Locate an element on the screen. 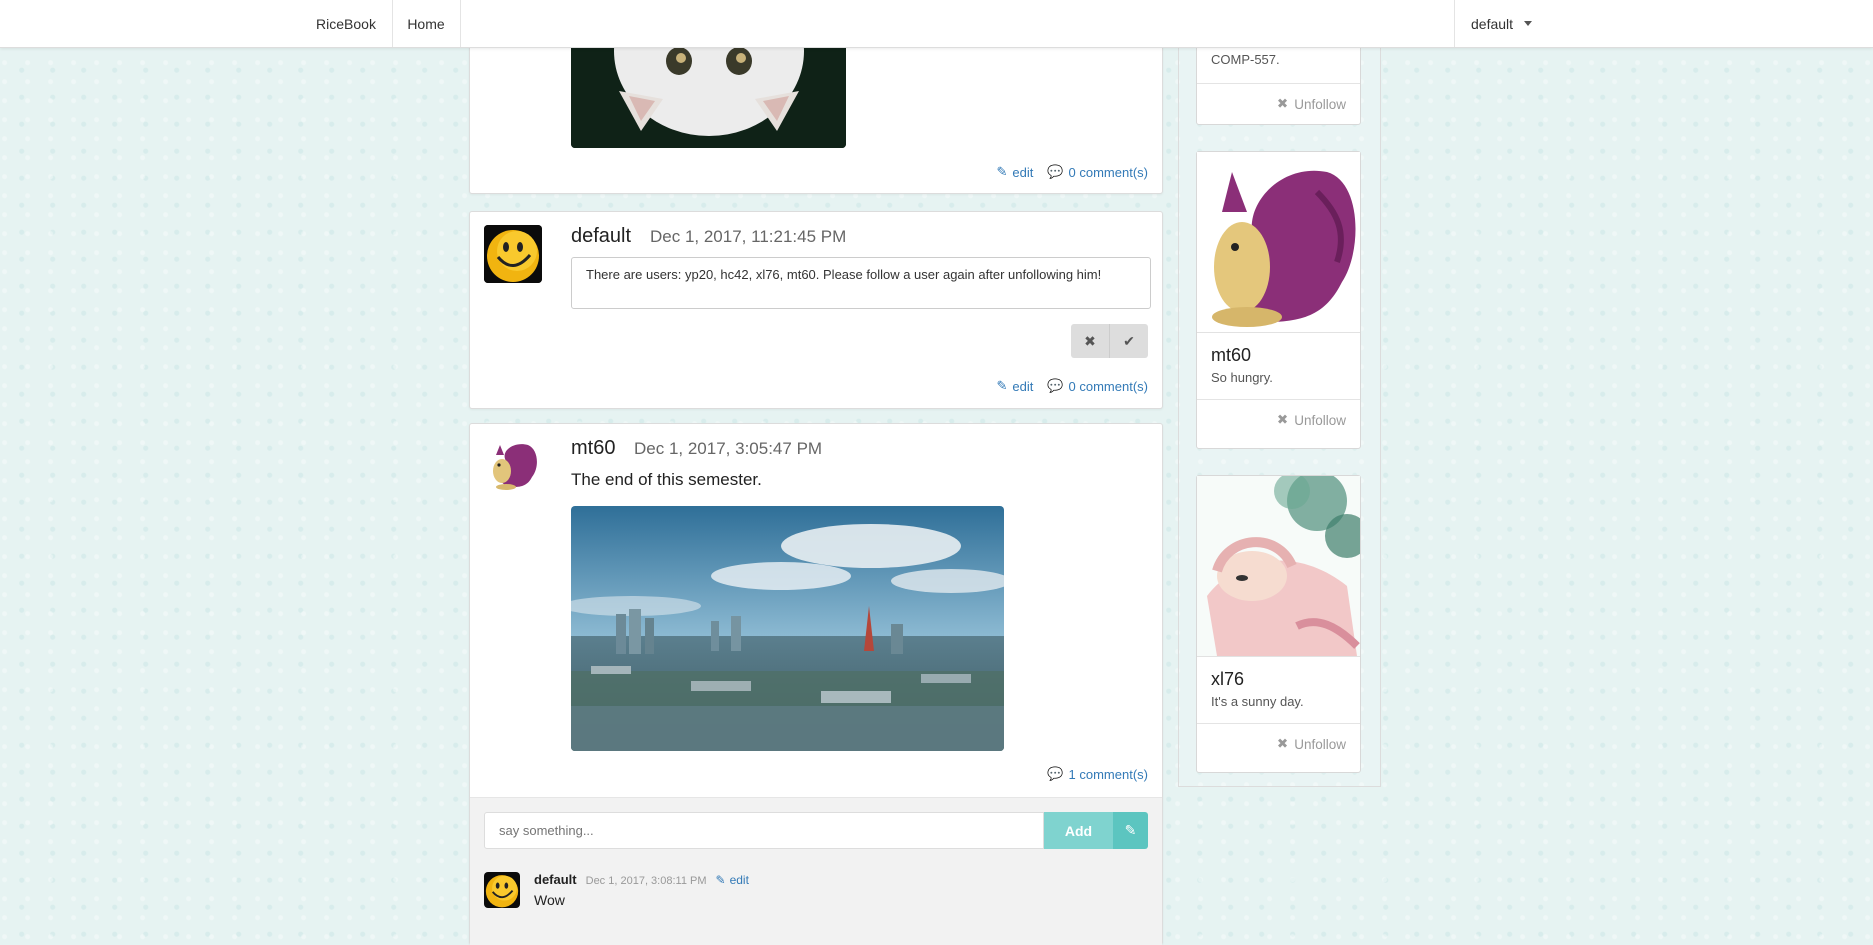  post-date: Dec 1, 2017, 3:05:47 PM is located at coordinates (728, 448).